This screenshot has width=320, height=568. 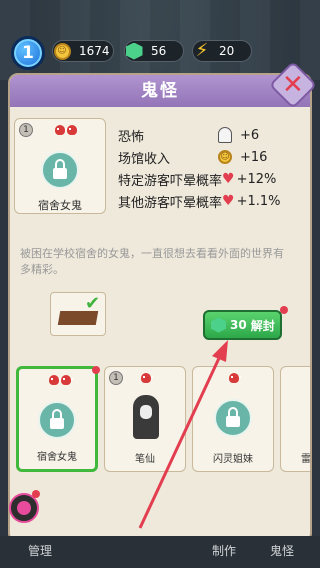 I want to click on bug-icon, so click(x=24, y=508).